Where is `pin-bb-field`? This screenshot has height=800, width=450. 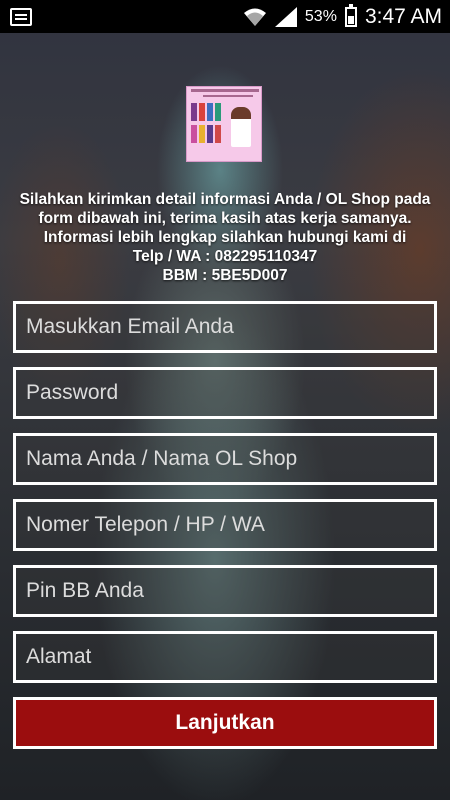
pin-bb-field is located at coordinates (230, 591).